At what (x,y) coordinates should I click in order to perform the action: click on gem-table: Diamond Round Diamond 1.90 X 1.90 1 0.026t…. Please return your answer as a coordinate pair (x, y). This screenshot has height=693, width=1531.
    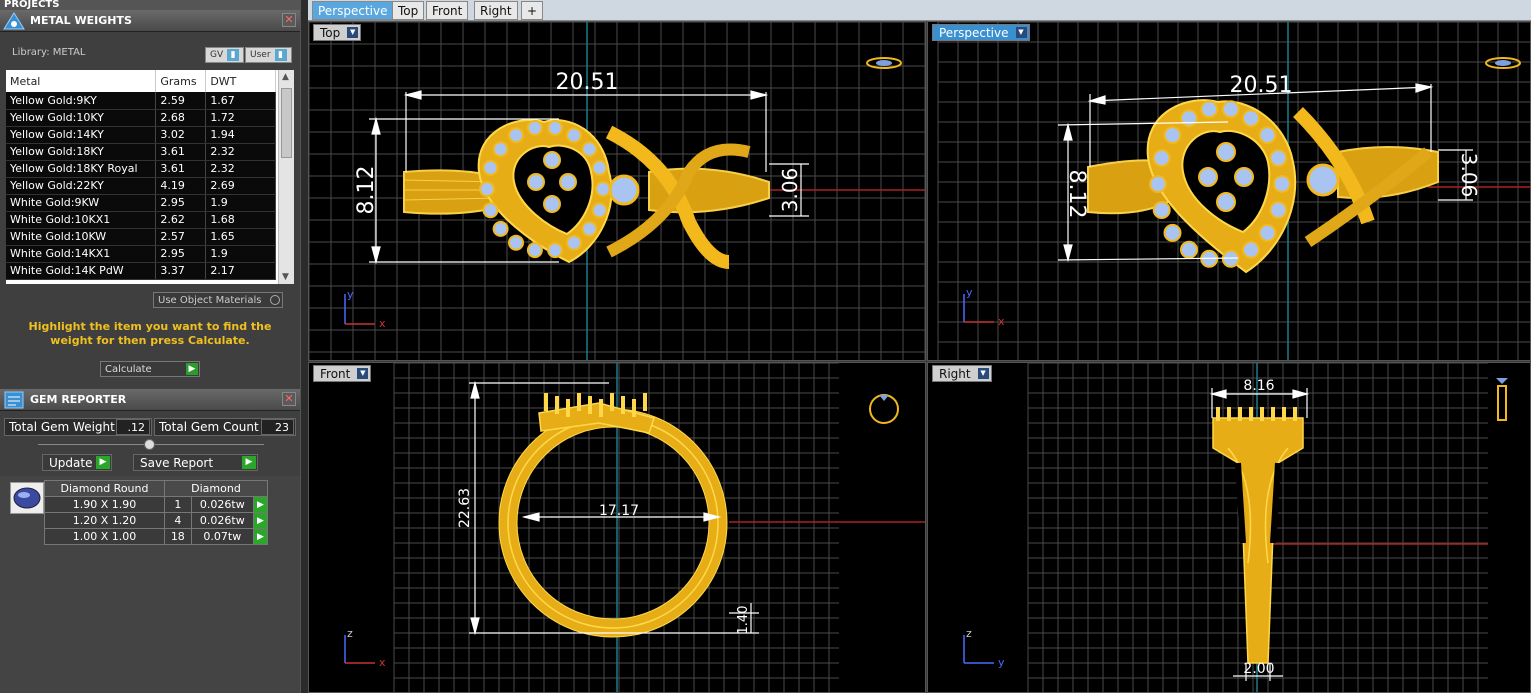
    Looking at the image, I should click on (156, 512).